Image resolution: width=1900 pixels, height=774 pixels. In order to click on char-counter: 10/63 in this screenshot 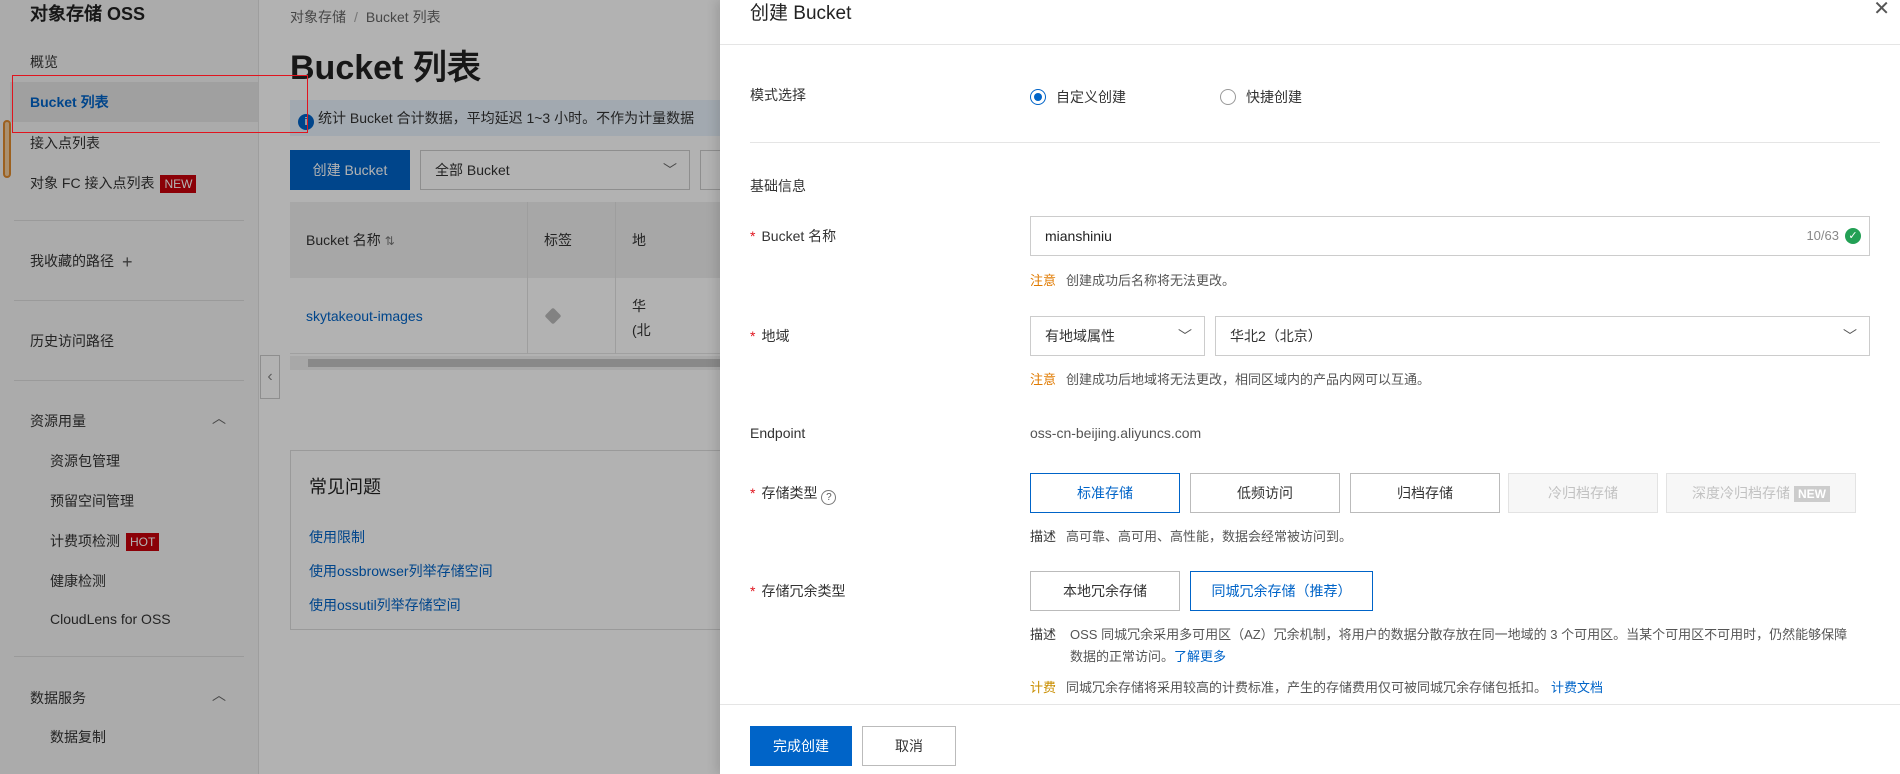, I will do `click(1822, 235)`.